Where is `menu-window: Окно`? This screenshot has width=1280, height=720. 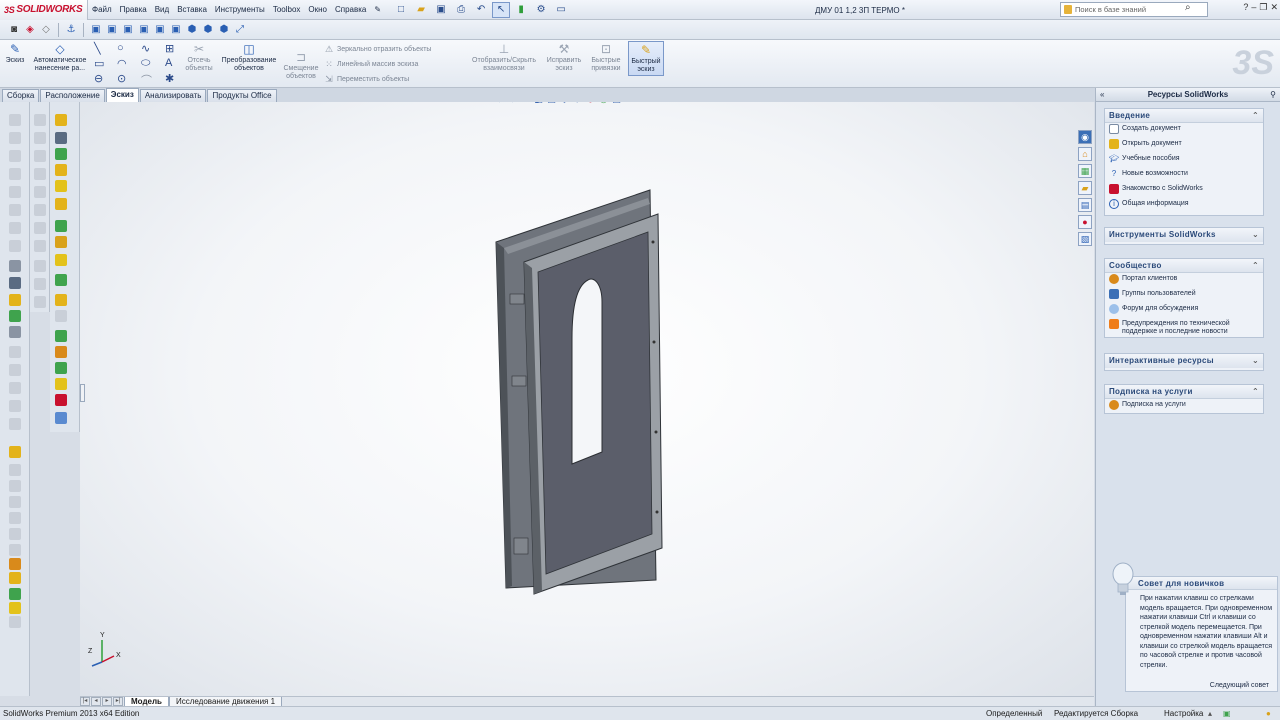
menu-window: Окно is located at coordinates (317, 9).